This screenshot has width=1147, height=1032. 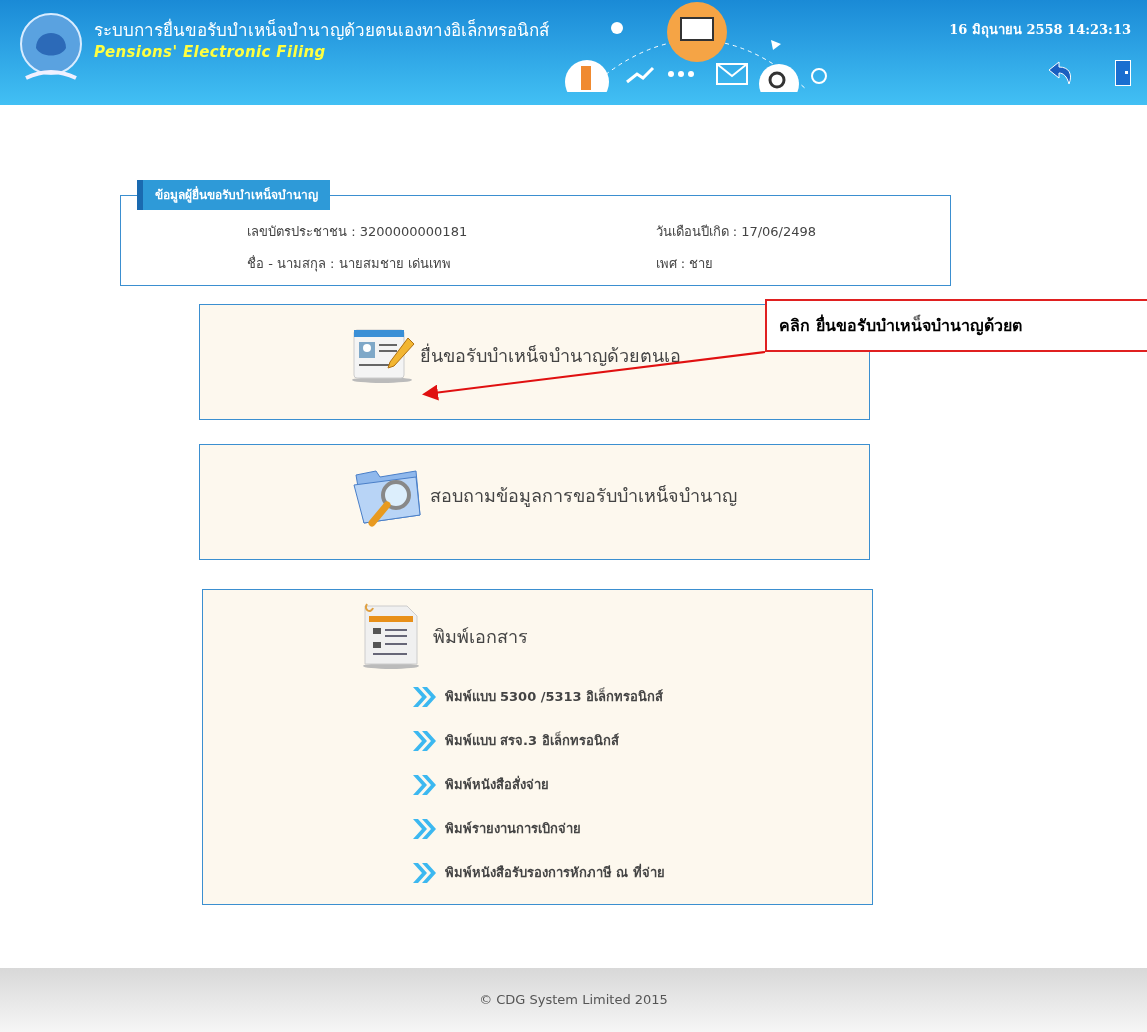 I want to click on date-time: 16 มิถุนายน 2558 14:23:13, so click(x=1040, y=30).